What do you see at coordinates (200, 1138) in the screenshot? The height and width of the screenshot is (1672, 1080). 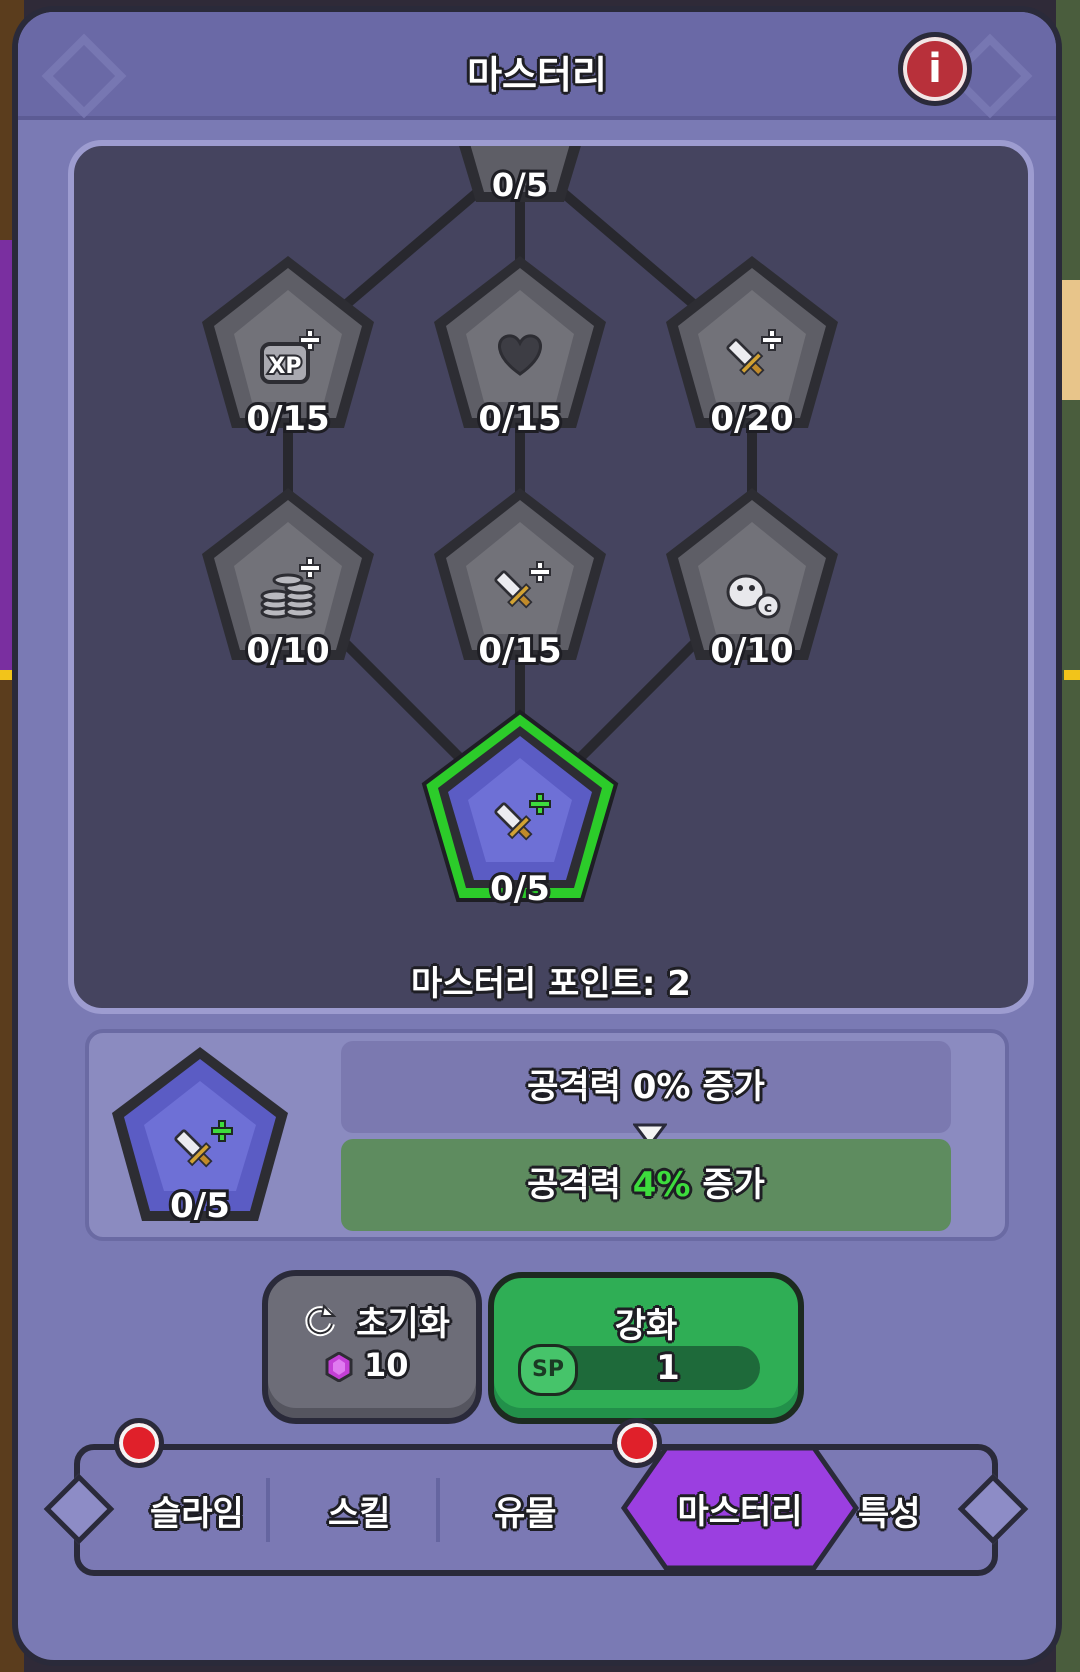 I see `detail-node-icon: 0/5` at bounding box center [200, 1138].